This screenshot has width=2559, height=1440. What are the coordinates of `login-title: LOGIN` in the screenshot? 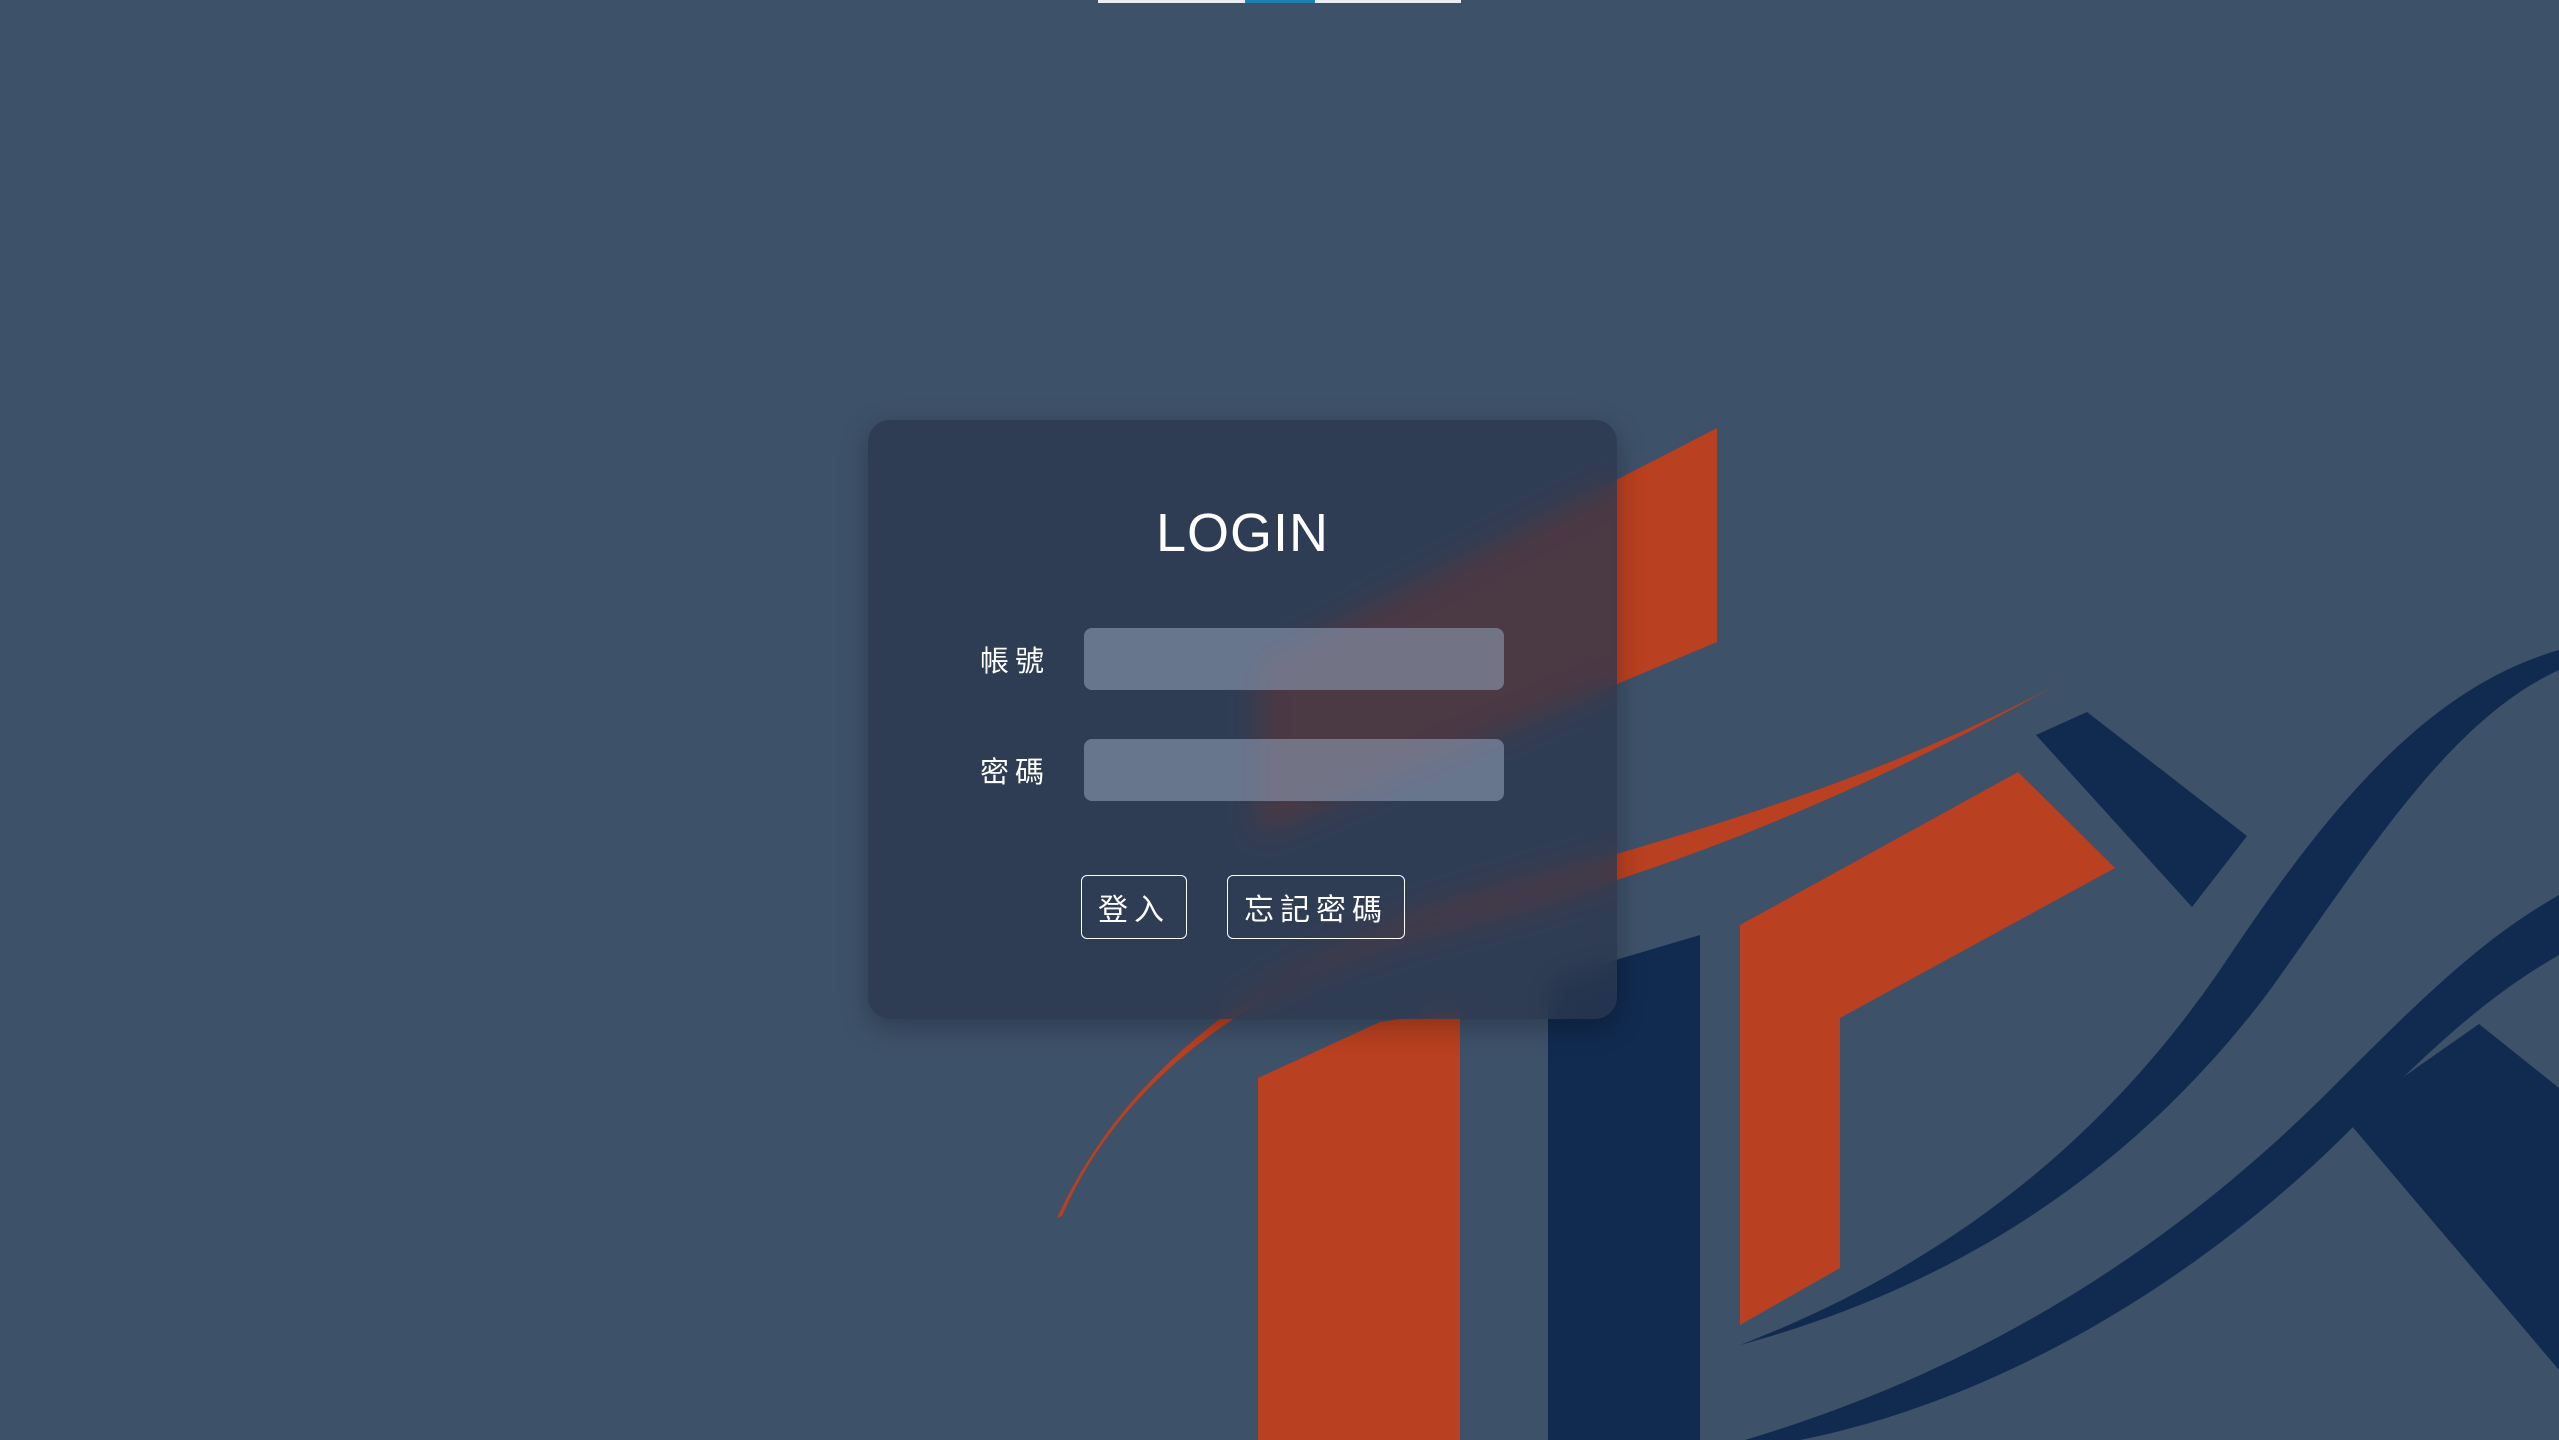 It's located at (1242, 533).